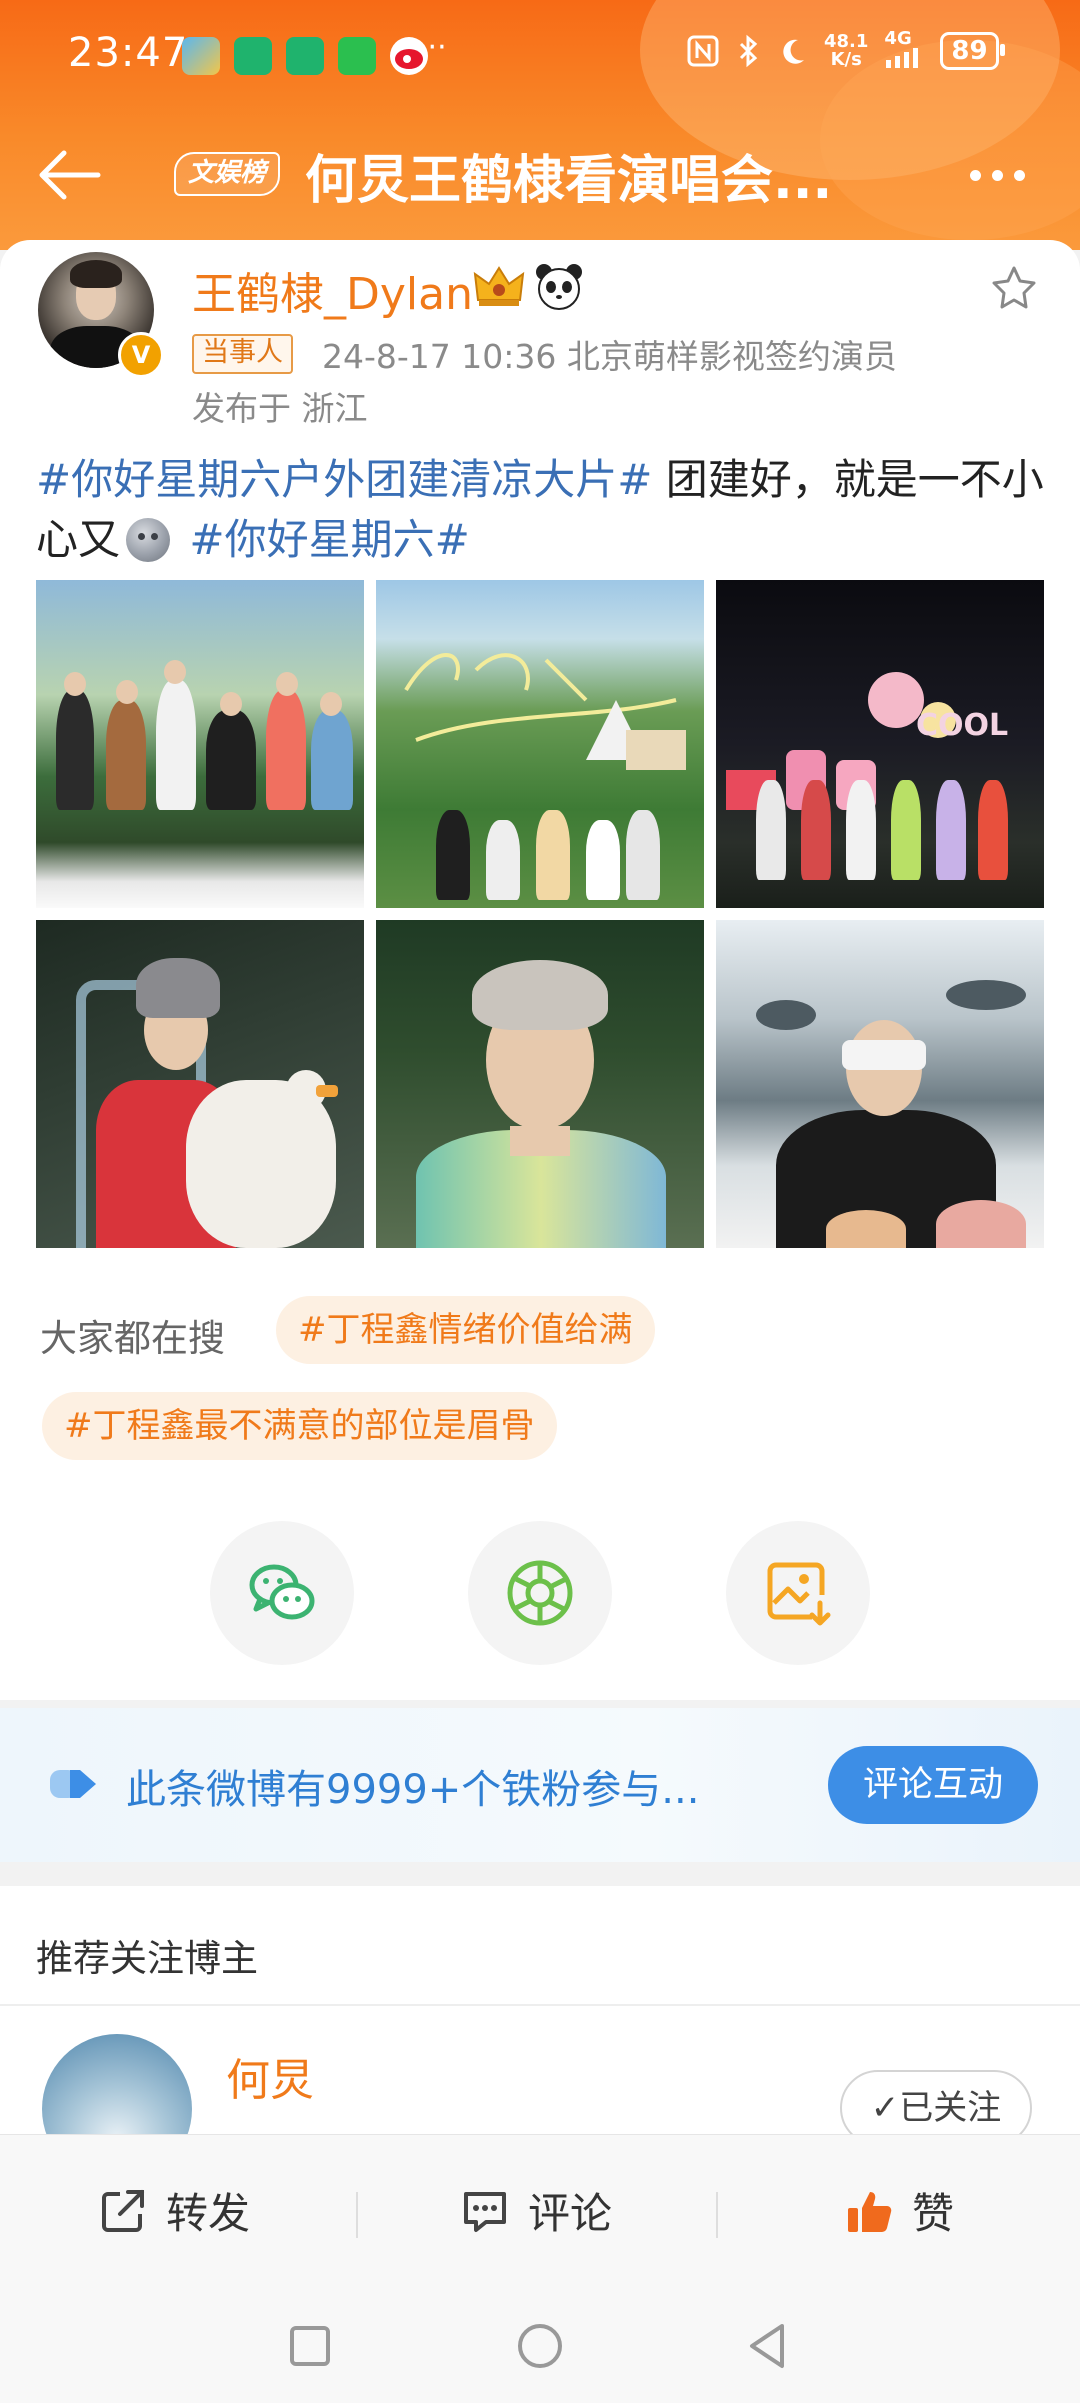 Image resolution: width=1080 pixels, height=2403 pixels. I want to click on verified-badge: V, so click(141, 355).